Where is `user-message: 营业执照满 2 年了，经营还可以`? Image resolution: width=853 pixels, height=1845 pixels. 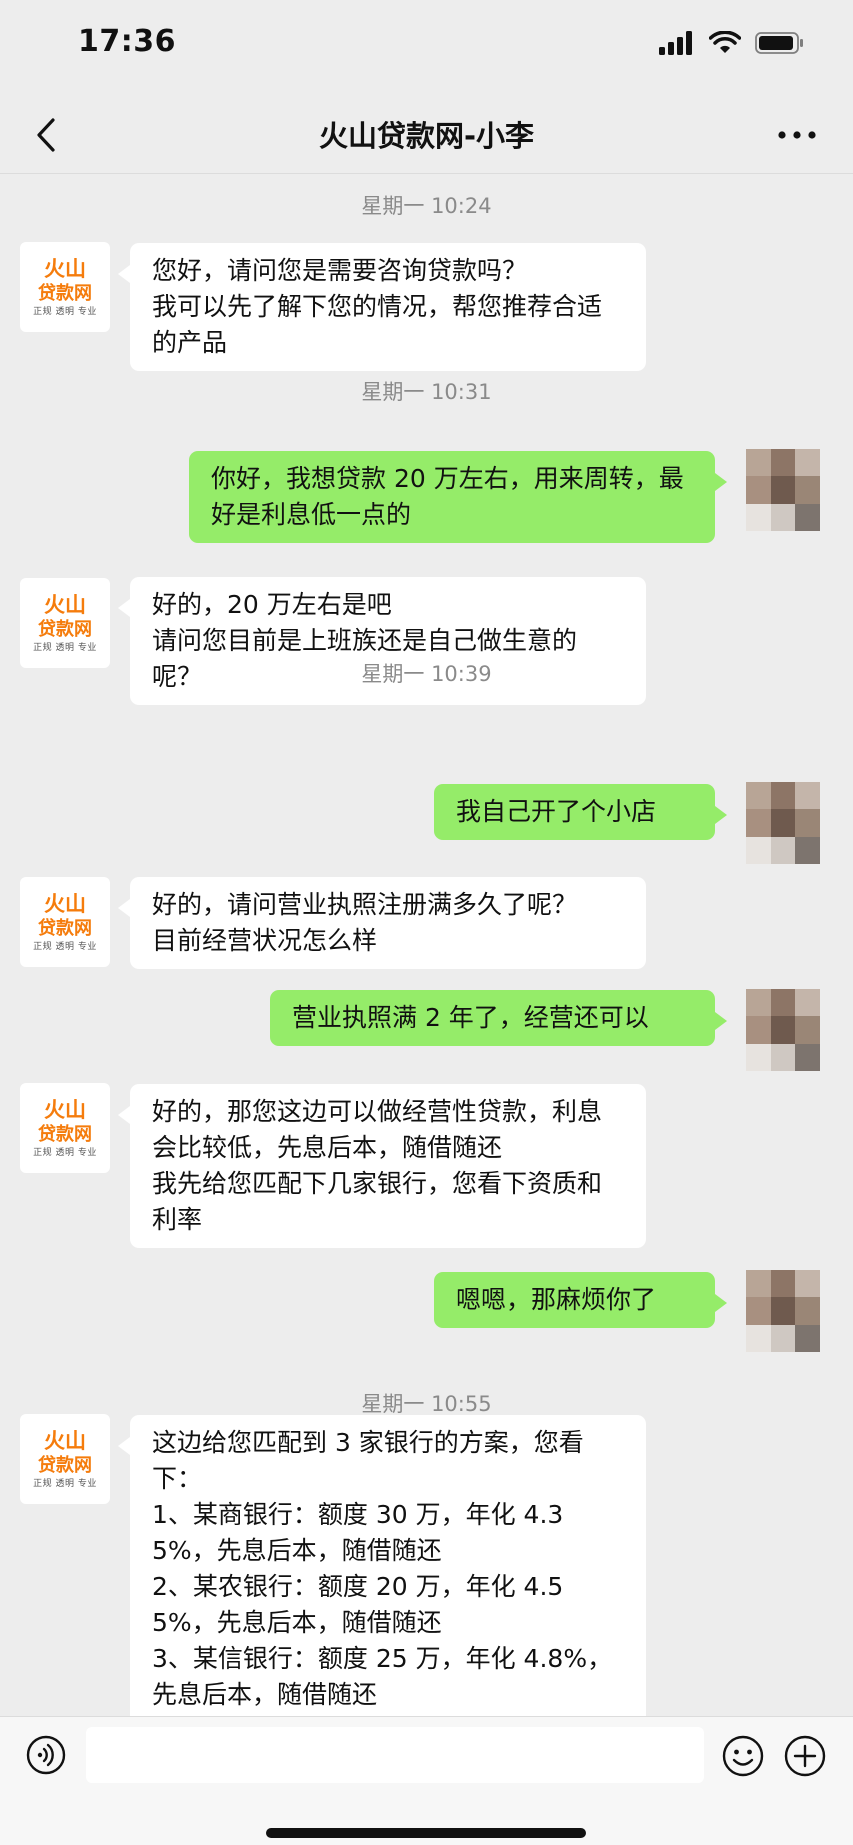 user-message: 营业执照满 2 年了，经营还可以 is located at coordinates (498, 1018).